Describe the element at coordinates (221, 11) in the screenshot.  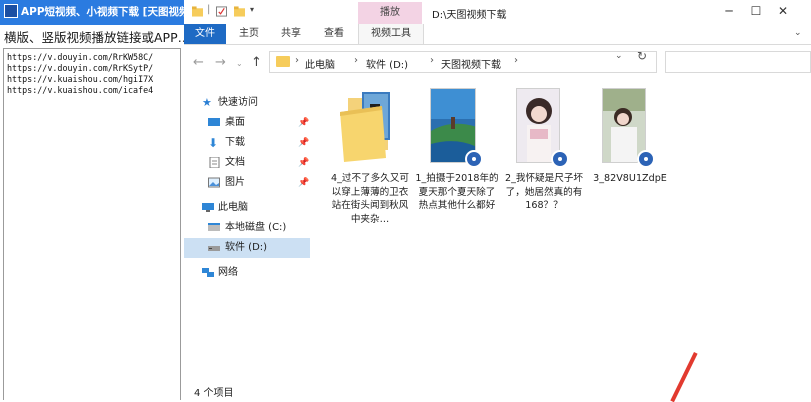
I see `properties-icon` at that location.